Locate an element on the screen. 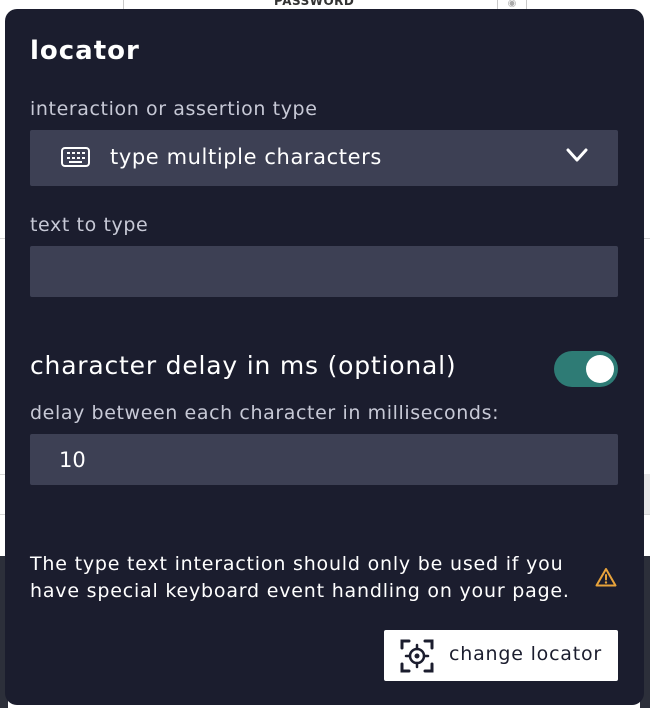 This screenshot has height=708, width=650. change-locator-button: change locator is located at coordinates (501, 655).